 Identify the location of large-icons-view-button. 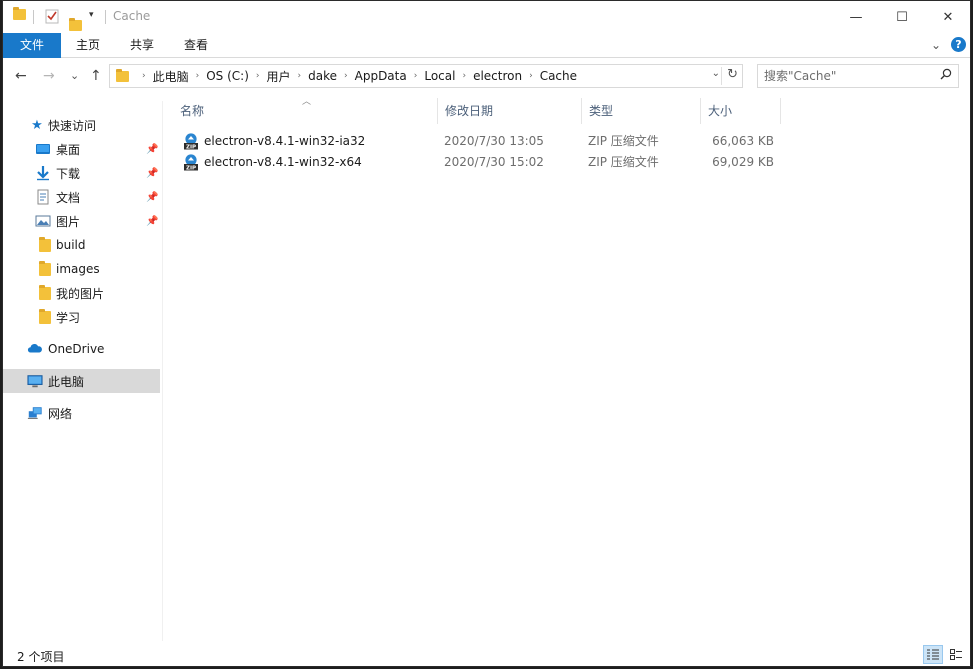
(956, 654).